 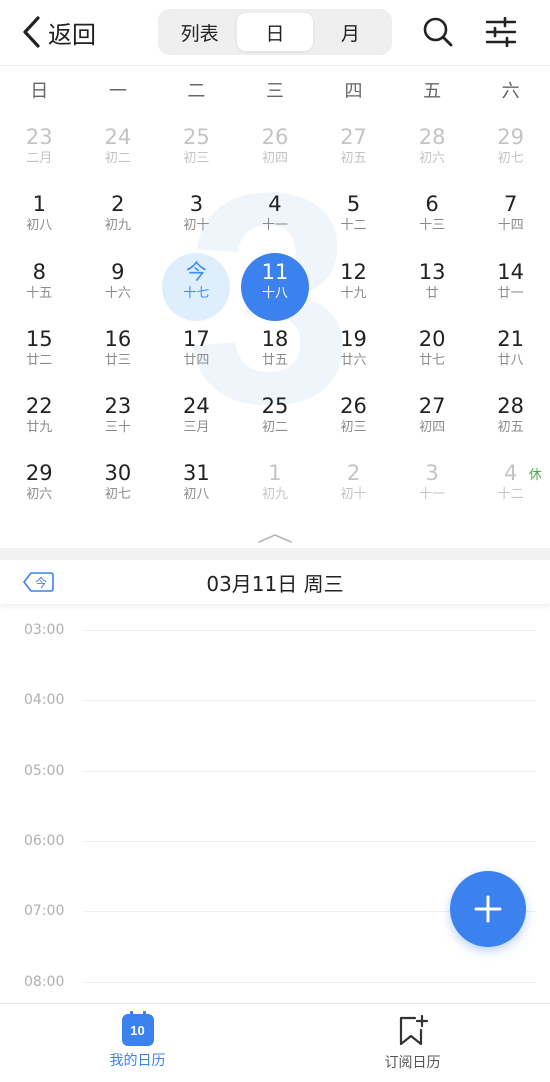 I want to click on day-number: 23, so click(x=39, y=137).